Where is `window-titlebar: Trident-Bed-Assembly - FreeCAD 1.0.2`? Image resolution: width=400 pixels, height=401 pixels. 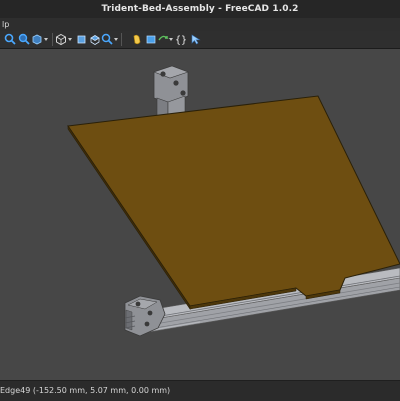
window-titlebar: Trident-Bed-Assembly - FreeCAD 1.0.2 is located at coordinates (200, 9).